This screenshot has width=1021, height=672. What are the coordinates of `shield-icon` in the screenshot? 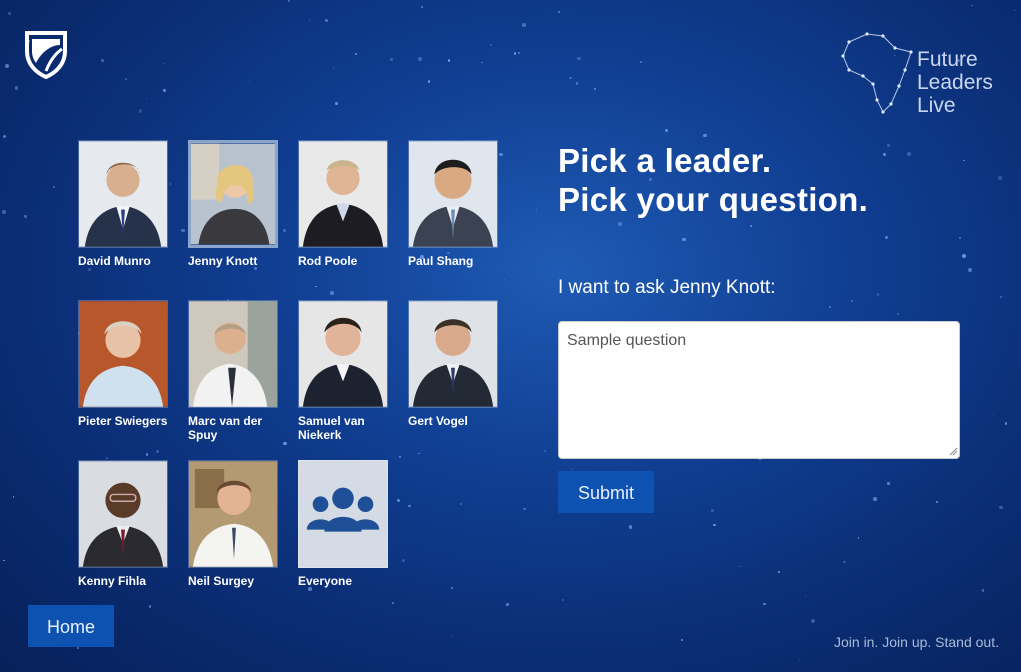 It's located at (46, 54).